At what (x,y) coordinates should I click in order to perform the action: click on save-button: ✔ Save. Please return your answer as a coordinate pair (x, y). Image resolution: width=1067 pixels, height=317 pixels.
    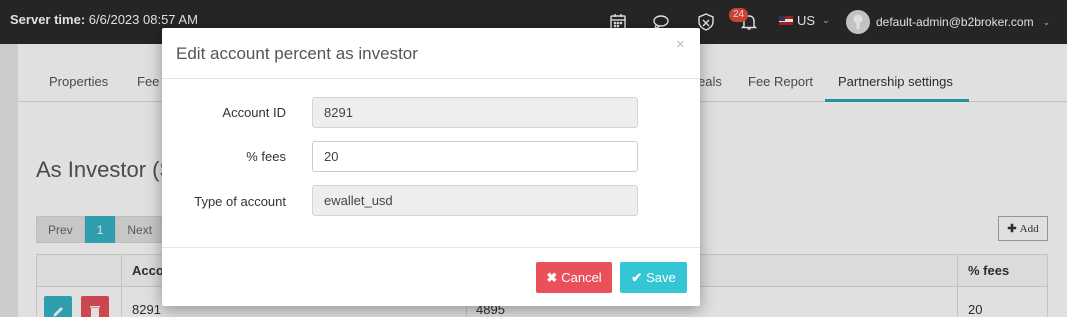
    Looking at the image, I should click on (653, 277).